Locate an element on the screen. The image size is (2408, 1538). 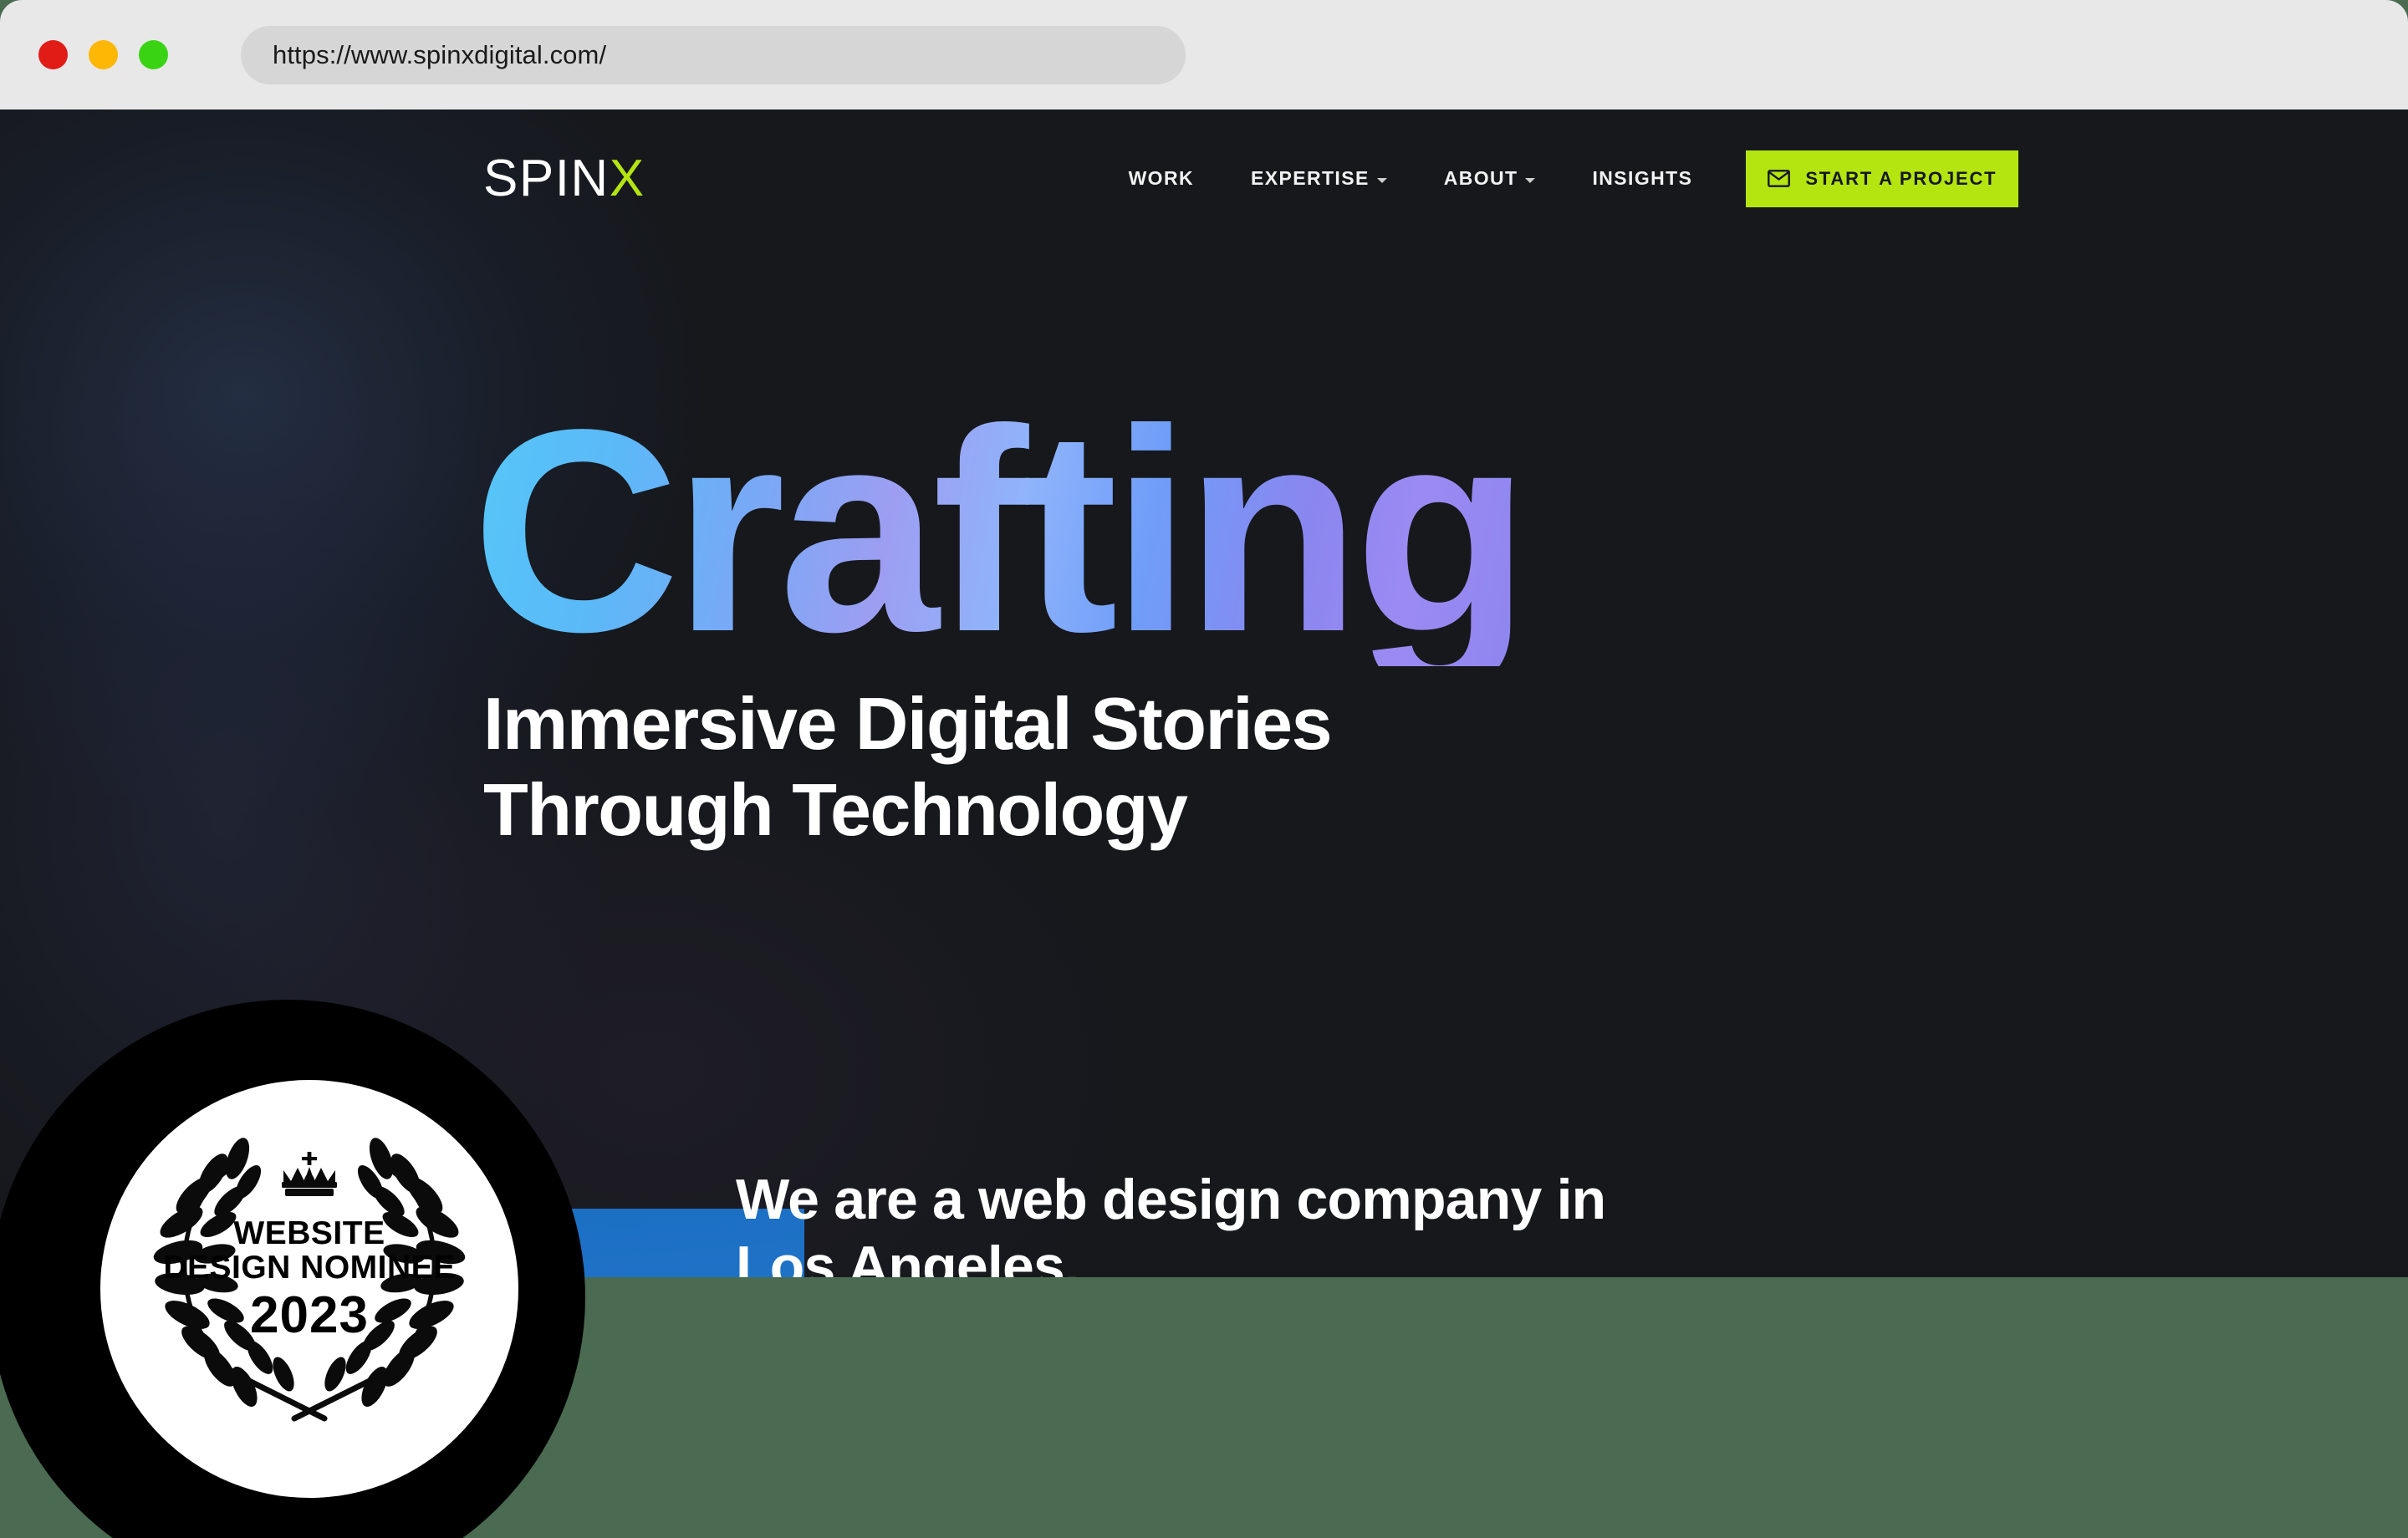
hero-subtitle-line-1: Immersive Digital Stories is located at coordinates (908, 723).